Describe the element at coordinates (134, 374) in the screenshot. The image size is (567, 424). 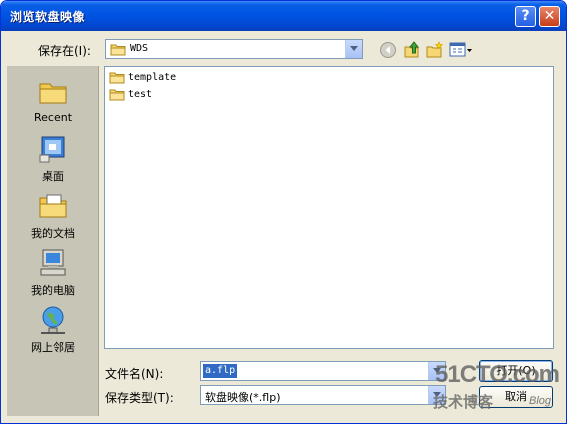
I see `file-name-label: 文件名(N):` at that location.